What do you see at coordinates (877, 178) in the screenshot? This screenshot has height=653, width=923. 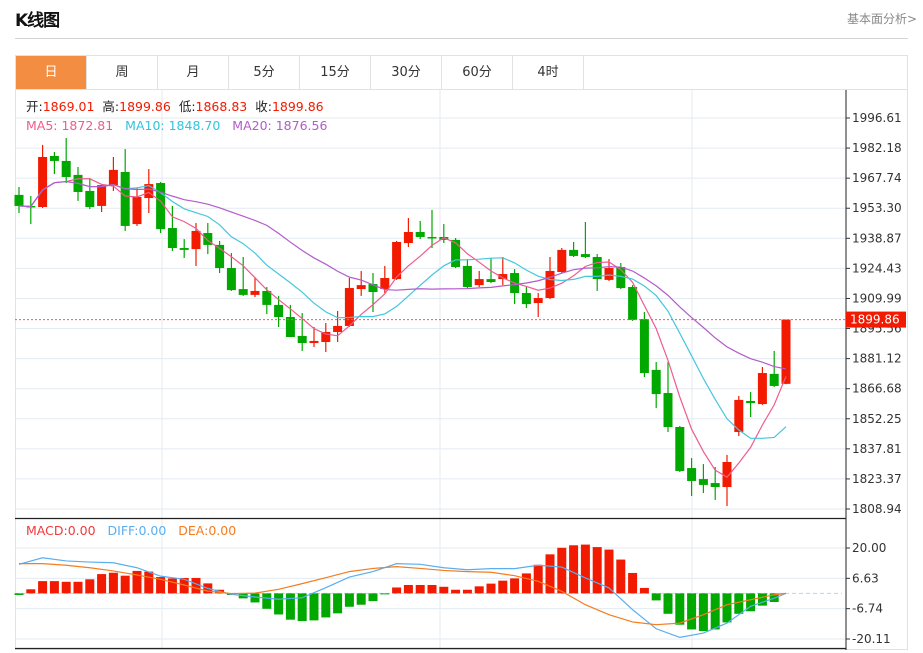 I see `price-tick-label: 1967.74` at bounding box center [877, 178].